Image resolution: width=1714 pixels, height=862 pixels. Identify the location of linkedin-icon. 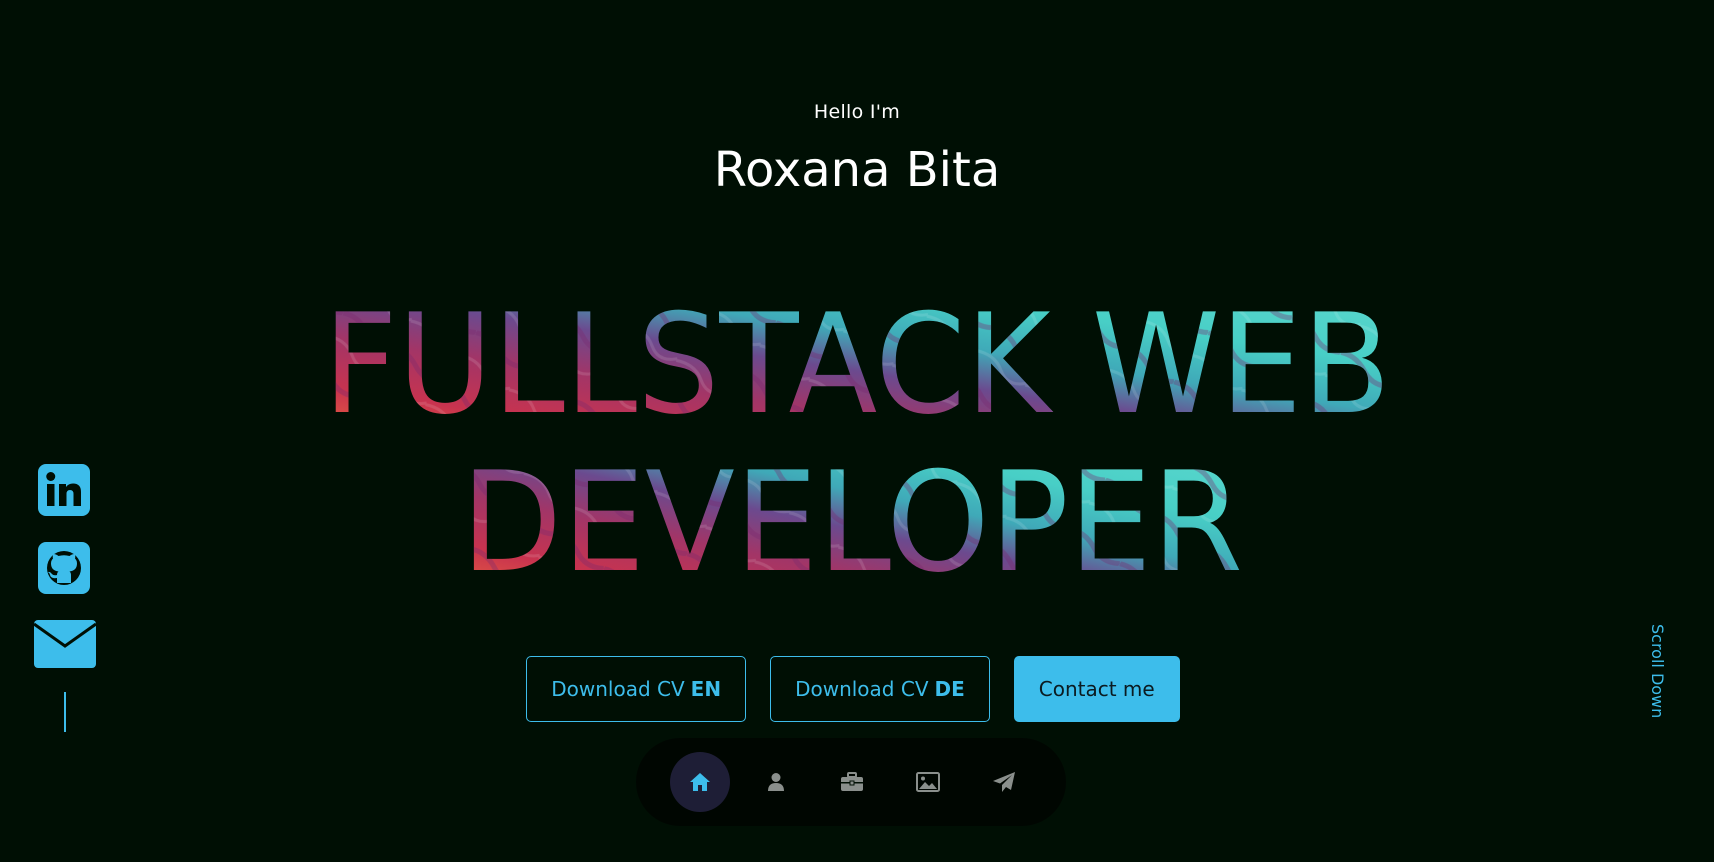
(64, 490).